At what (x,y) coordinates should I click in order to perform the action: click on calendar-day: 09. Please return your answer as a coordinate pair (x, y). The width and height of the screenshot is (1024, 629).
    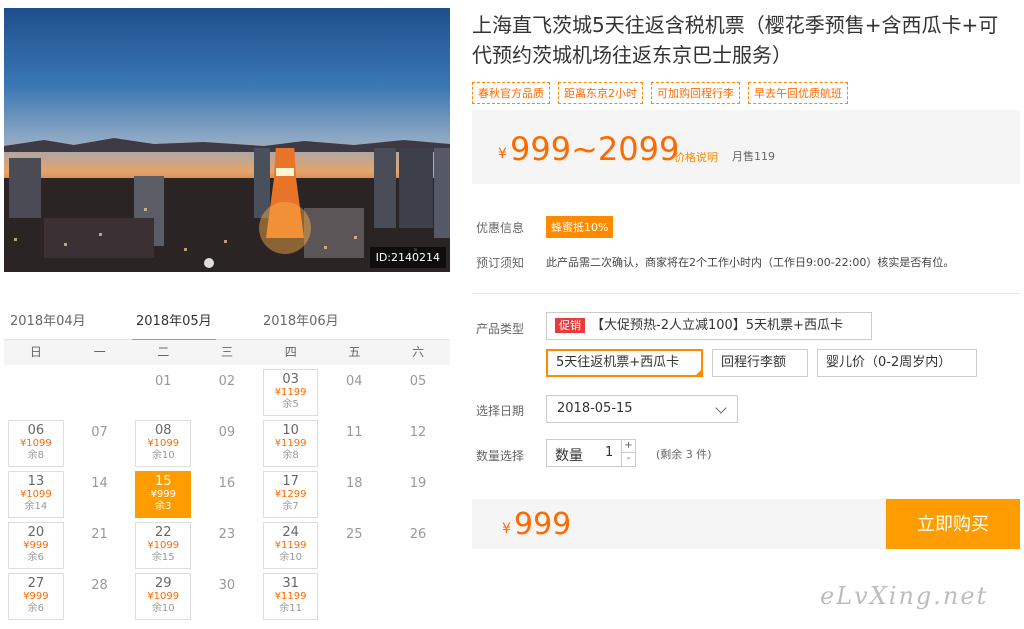
    Looking at the image, I should click on (227, 443).